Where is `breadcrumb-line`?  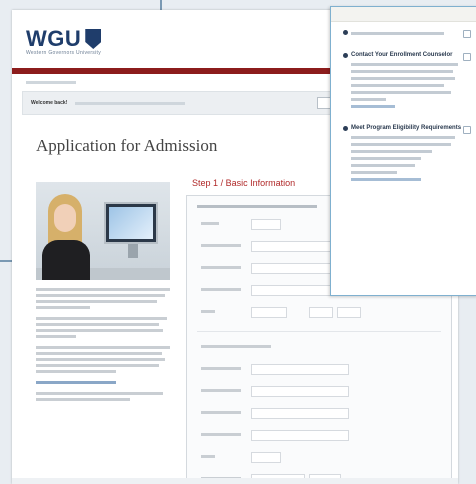
breadcrumb-line is located at coordinates (51, 82).